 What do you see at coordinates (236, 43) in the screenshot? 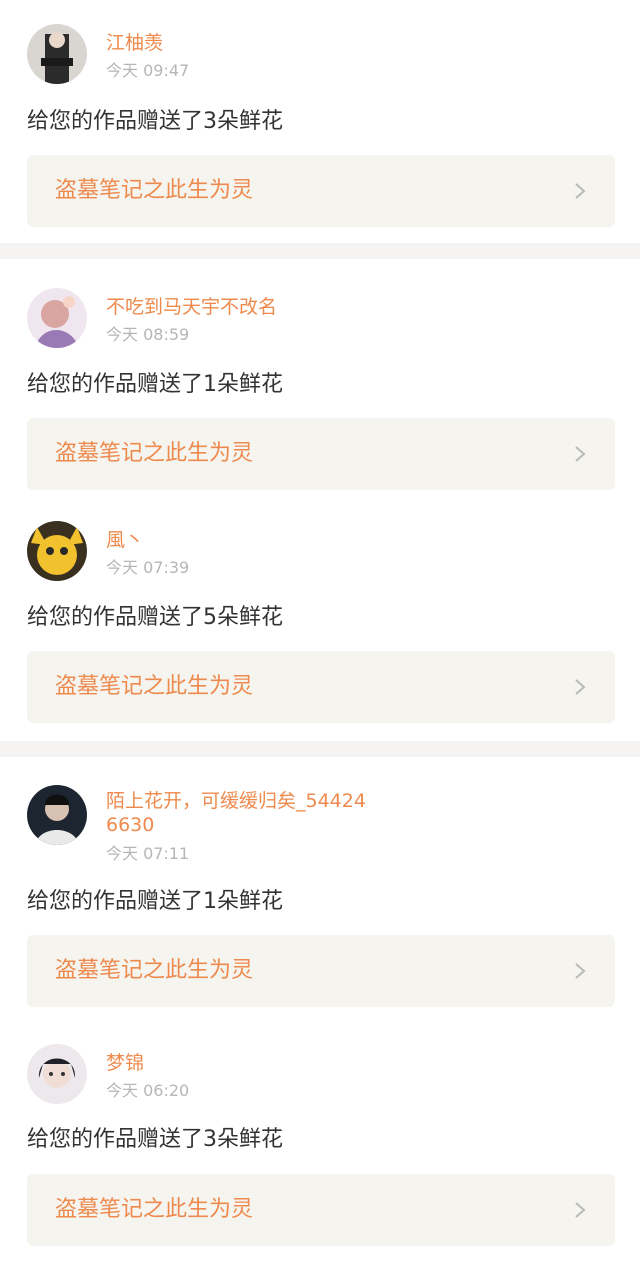
I see `username: 江柚羡` at bounding box center [236, 43].